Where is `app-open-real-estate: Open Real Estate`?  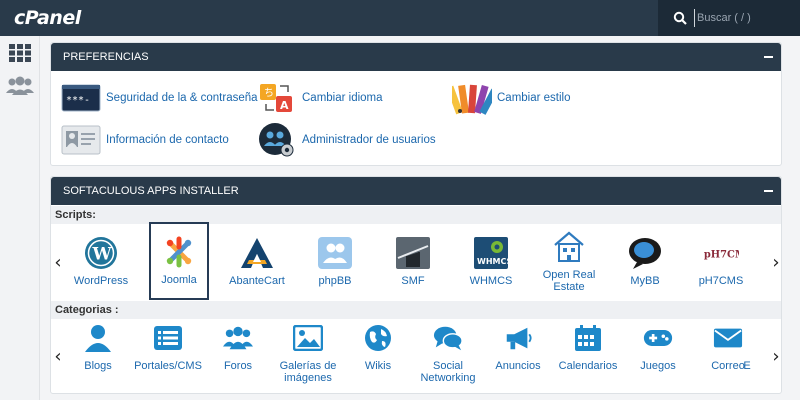
app-open-real-estate: Open Real Estate is located at coordinates (569, 261).